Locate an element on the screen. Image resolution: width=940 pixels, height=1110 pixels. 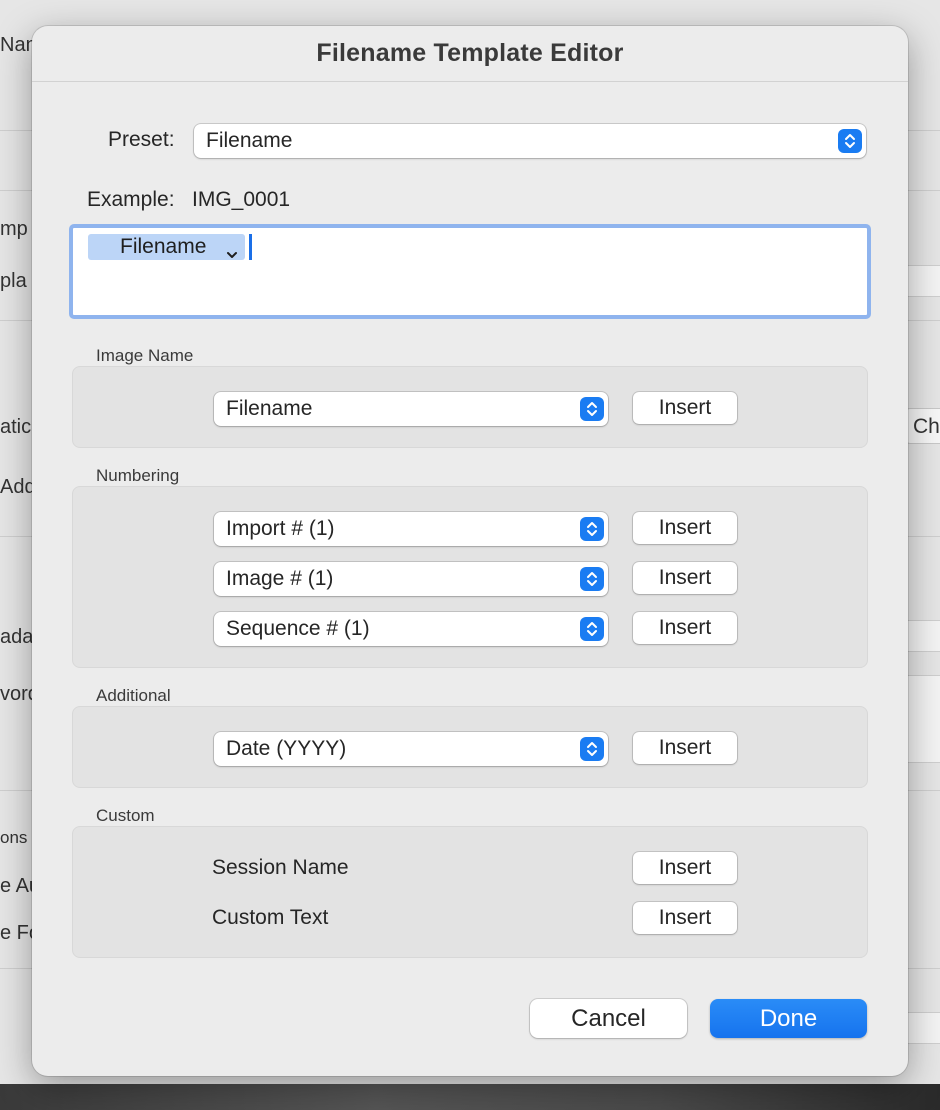
session-name-insert-button: Insert is located at coordinates (685, 868).